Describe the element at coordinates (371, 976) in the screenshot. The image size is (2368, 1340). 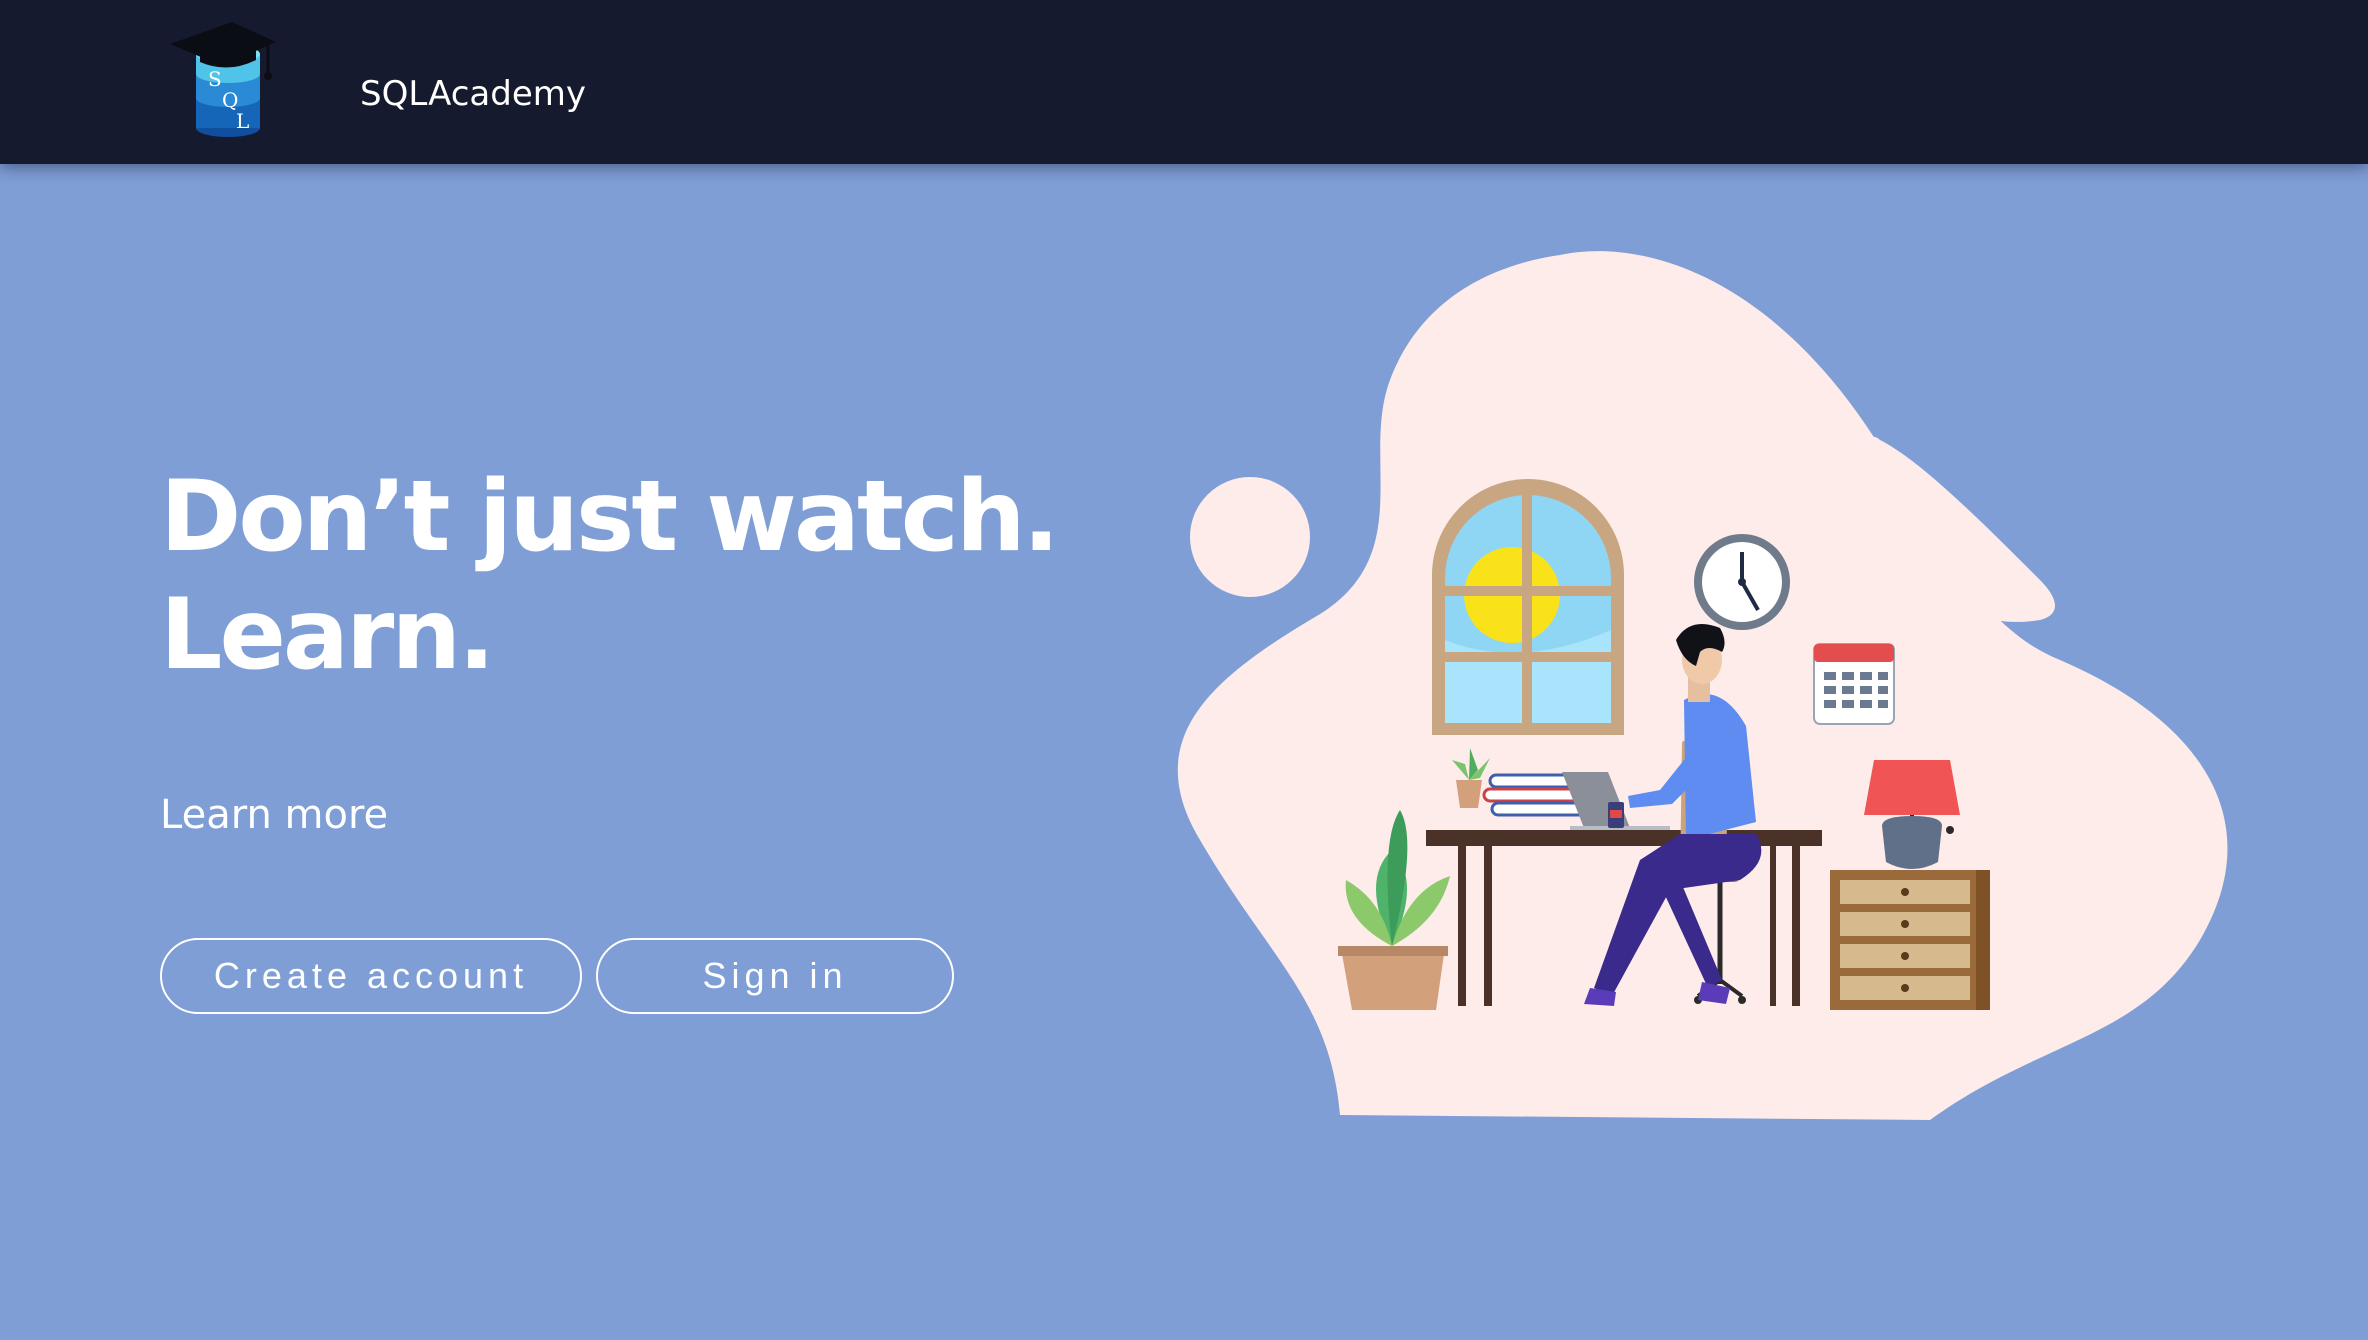
I see `create-account-button: Create account` at that location.